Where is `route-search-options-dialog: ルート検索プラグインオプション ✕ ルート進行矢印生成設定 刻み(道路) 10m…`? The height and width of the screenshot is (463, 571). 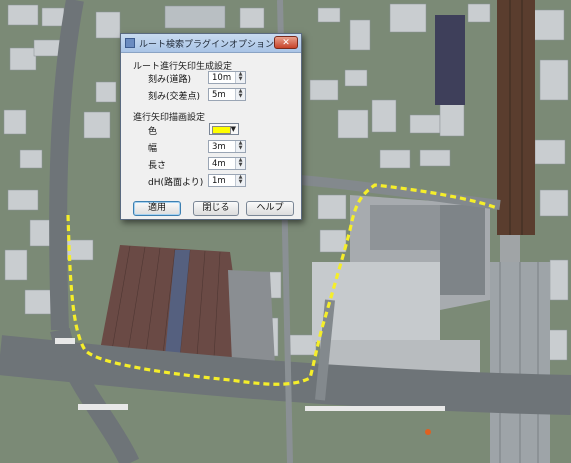 route-search-options-dialog: ルート検索プラグインオプション ✕ ルート進行矢印生成設定 刻み(道路) 10m… is located at coordinates (211, 126).